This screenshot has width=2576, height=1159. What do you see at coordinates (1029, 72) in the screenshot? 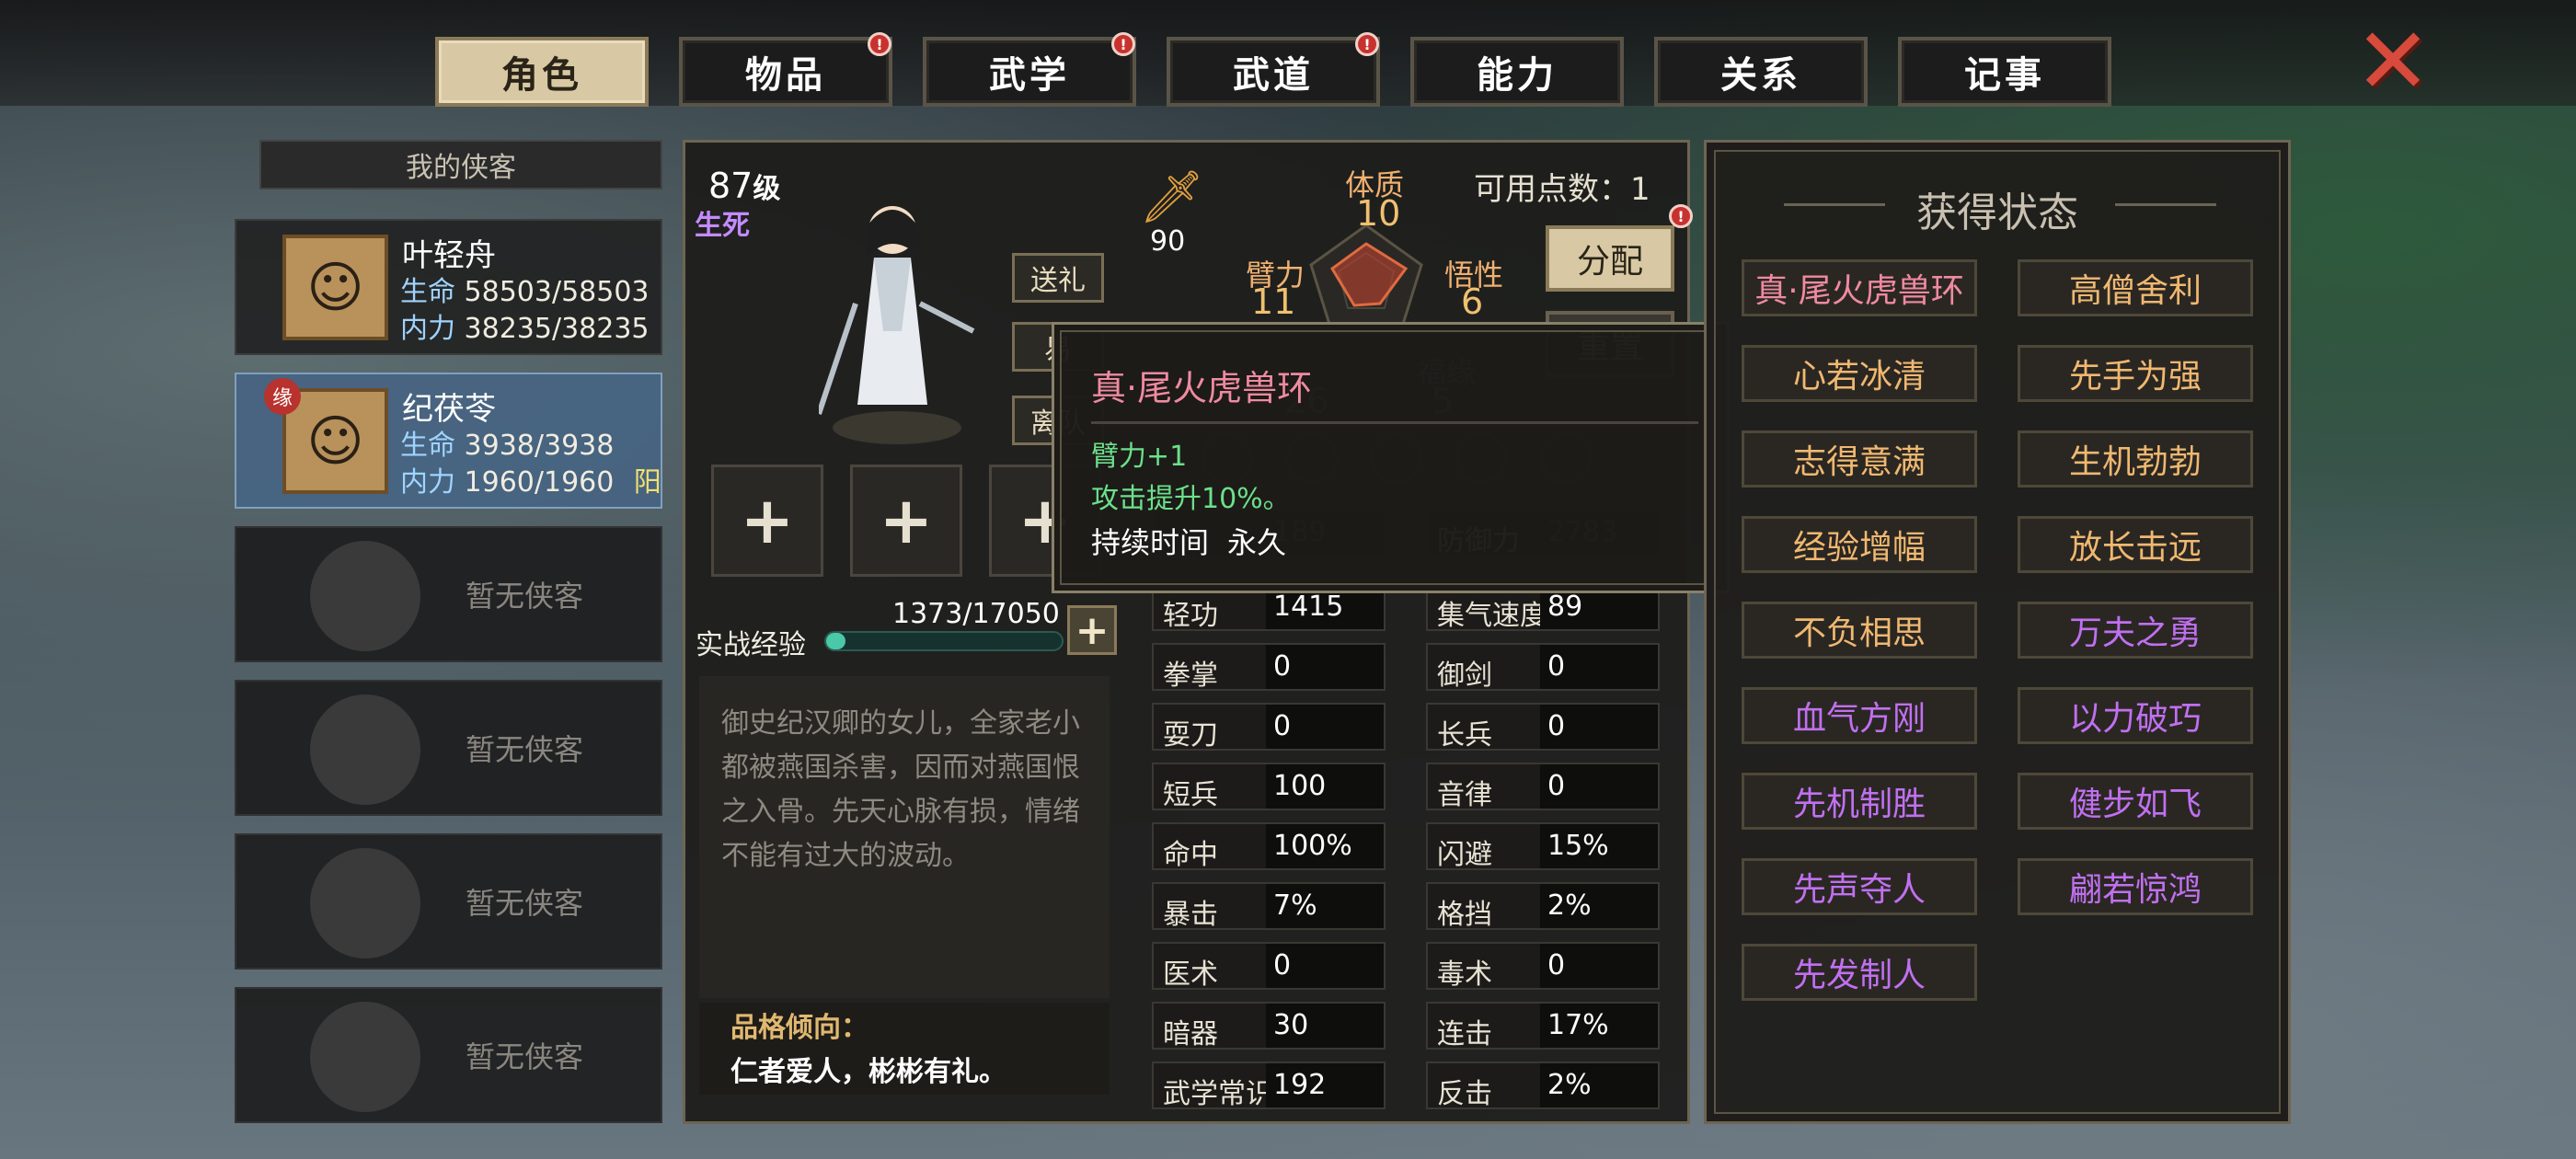
I see `tab-2: 武学` at bounding box center [1029, 72].